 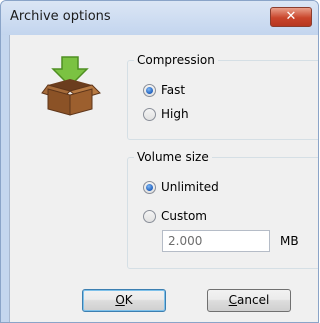 I want to click on radio-custom-indicator, so click(x=149, y=216).